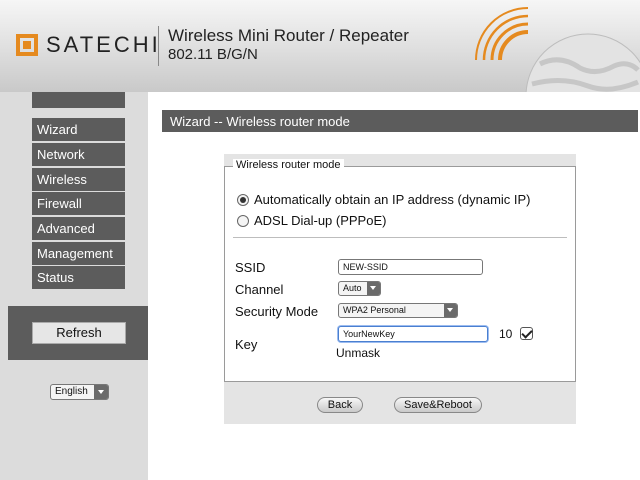 This screenshot has height=480, width=640. Describe the element at coordinates (288, 165) in the screenshot. I see `fieldset-legend: Wireless router mode` at that location.